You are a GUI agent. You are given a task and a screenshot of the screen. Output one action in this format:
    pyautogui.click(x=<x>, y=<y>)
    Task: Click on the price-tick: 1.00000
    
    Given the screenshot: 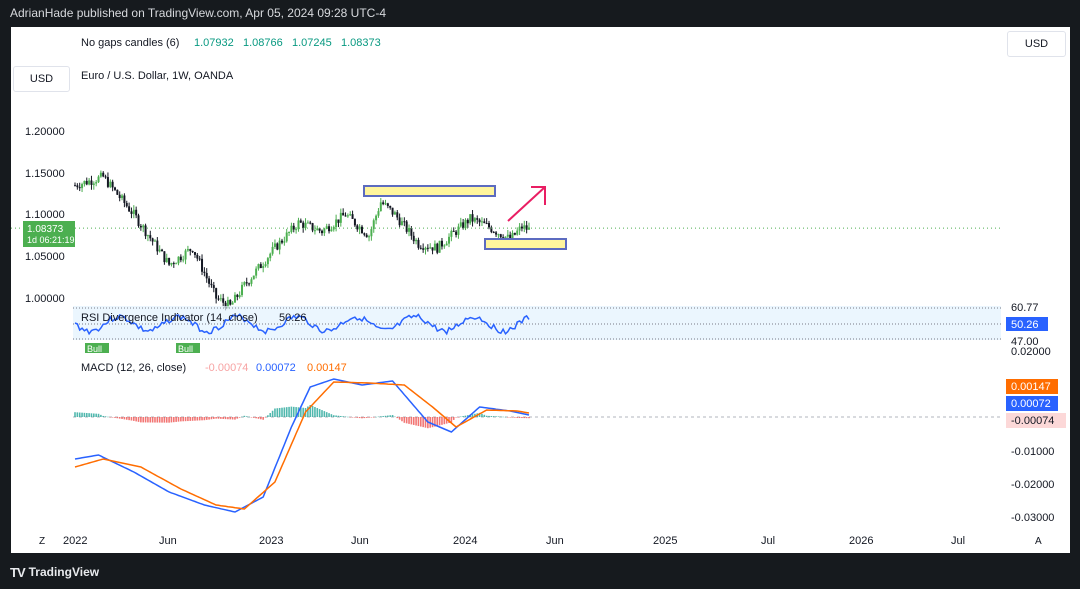 What is the action you would take?
    pyautogui.click(x=45, y=299)
    